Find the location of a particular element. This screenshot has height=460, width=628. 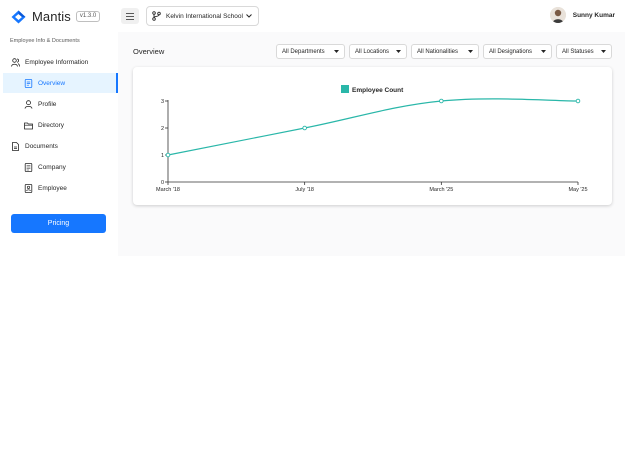

menu-icon is located at coordinates (130, 16).